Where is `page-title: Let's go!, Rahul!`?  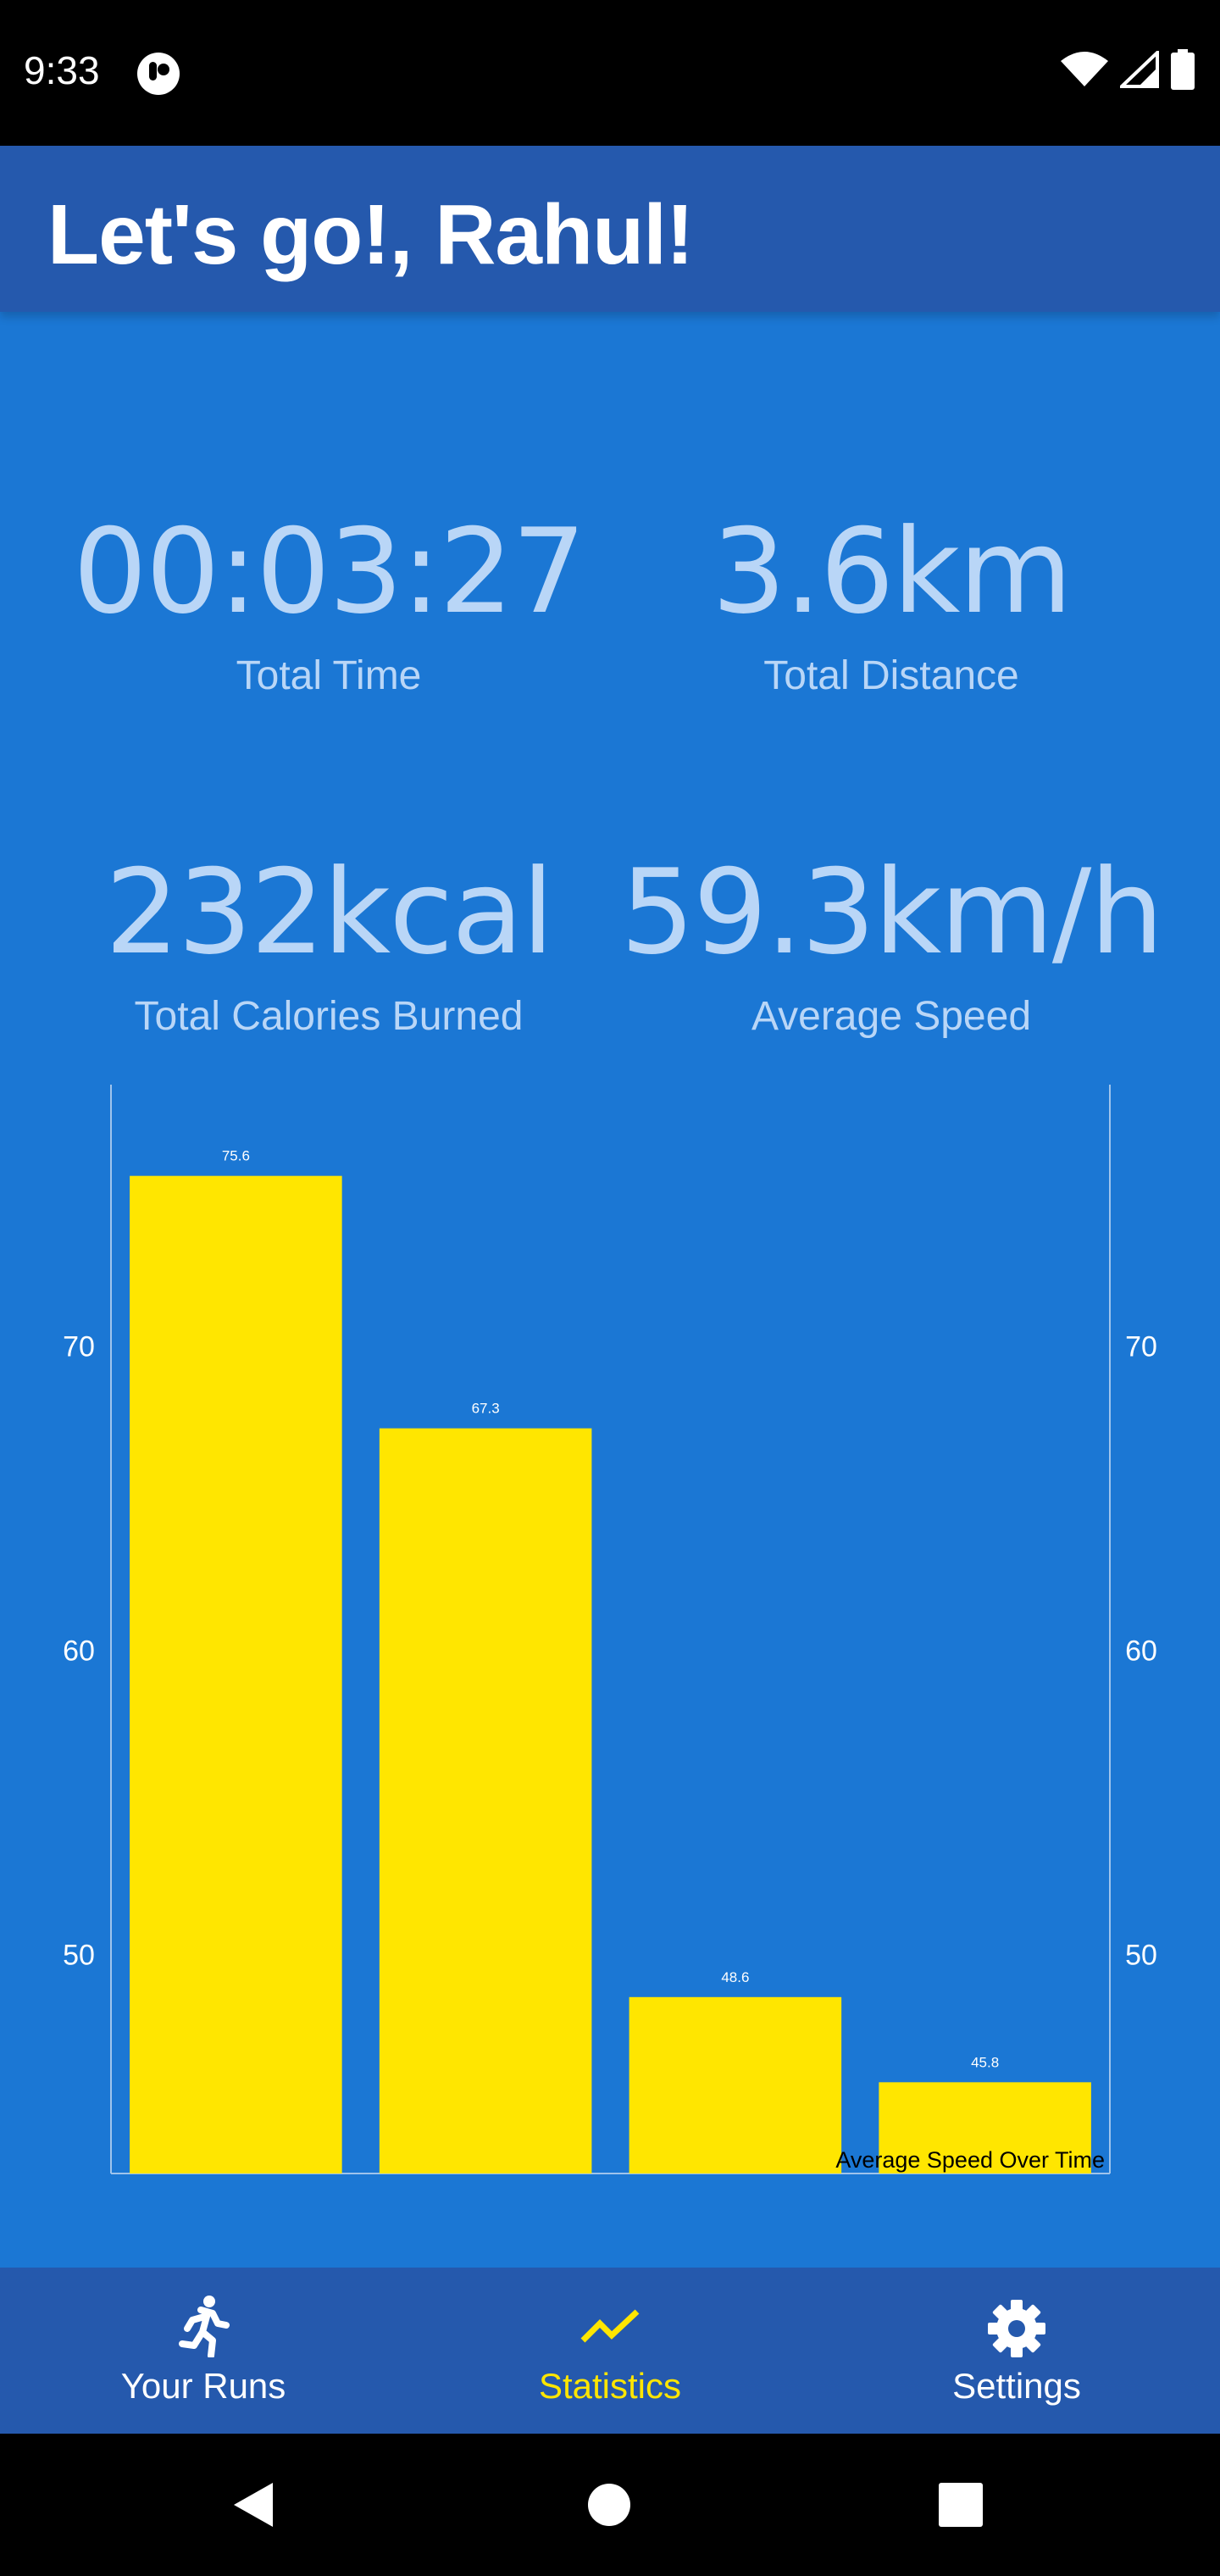 page-title: Let's go!, Rahul! is located at coordinates (370, 234).